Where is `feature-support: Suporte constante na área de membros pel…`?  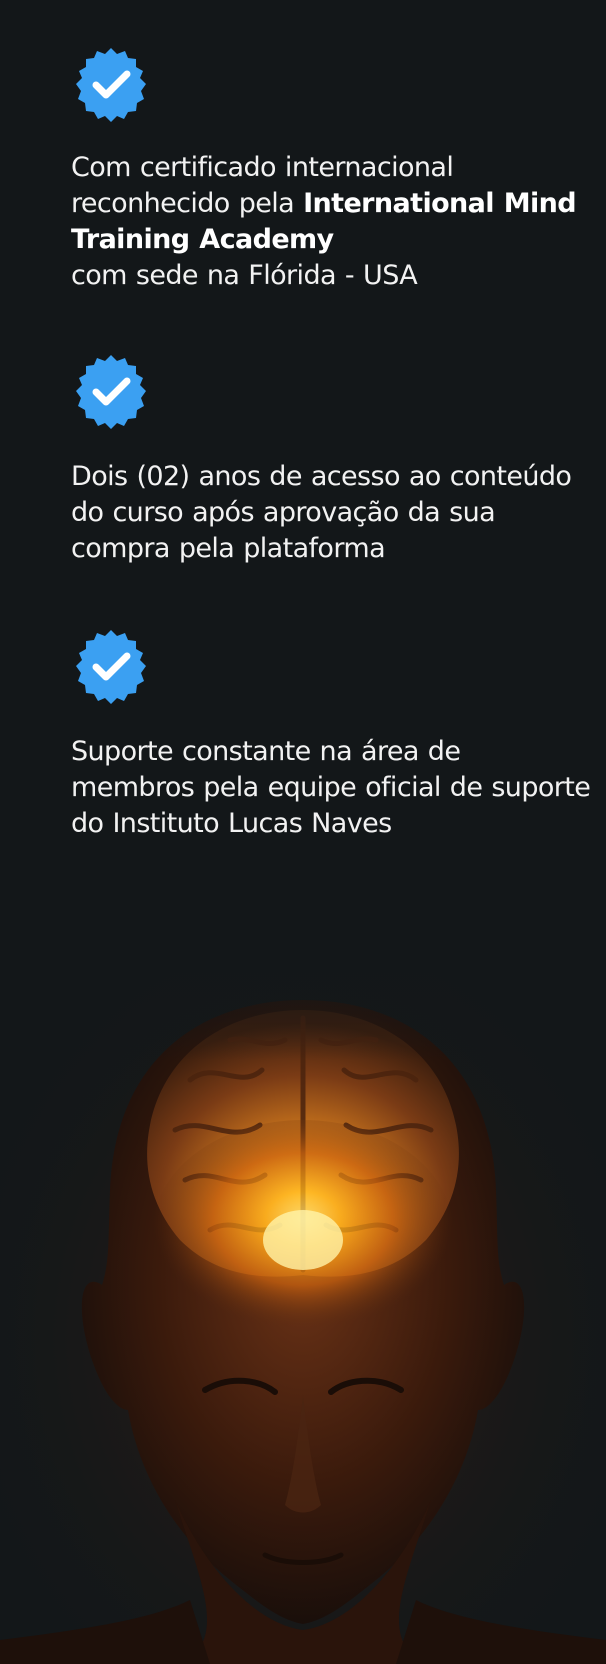 feature-support: Suporte constante na área de membros pel… is located at coordinates (331, 735).